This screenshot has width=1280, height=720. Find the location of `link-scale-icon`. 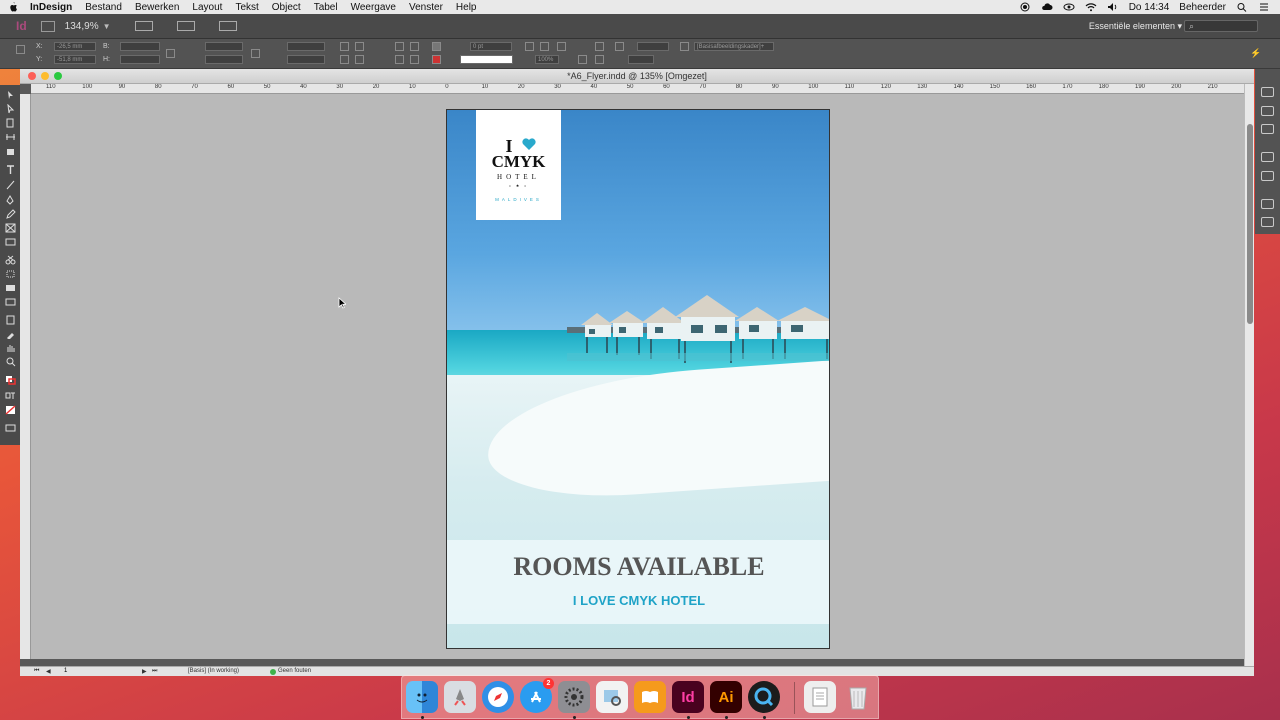

link-scale-icon is located at coordinates (255, 53).